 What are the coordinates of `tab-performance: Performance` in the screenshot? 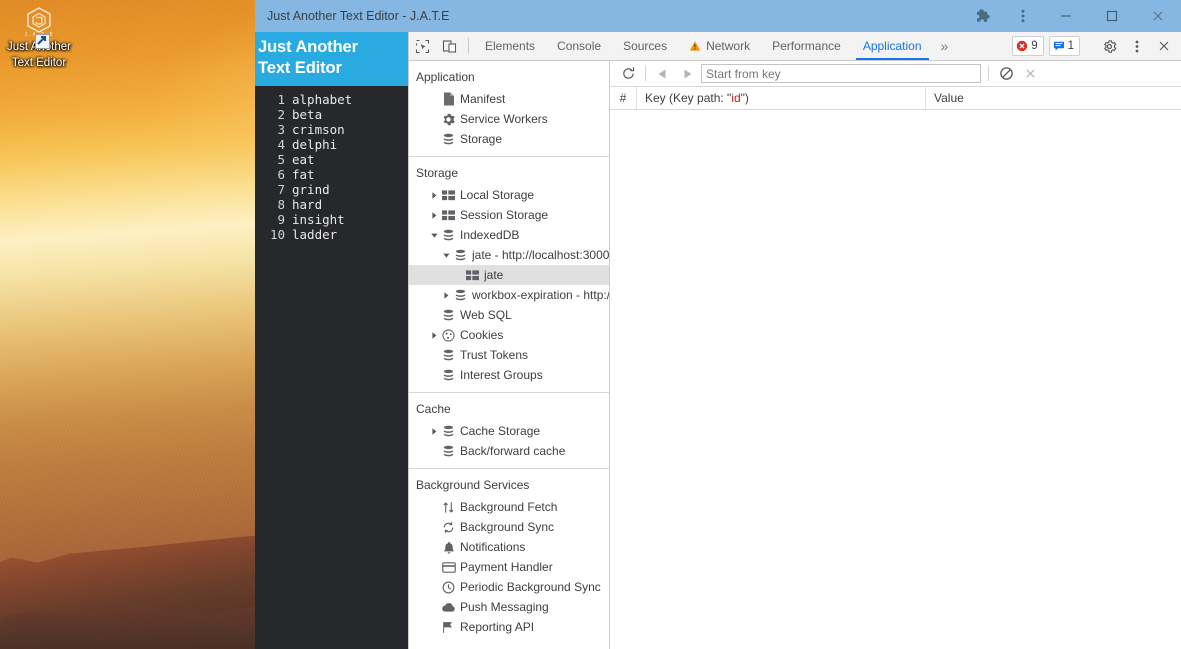 It's located at (806, 46).